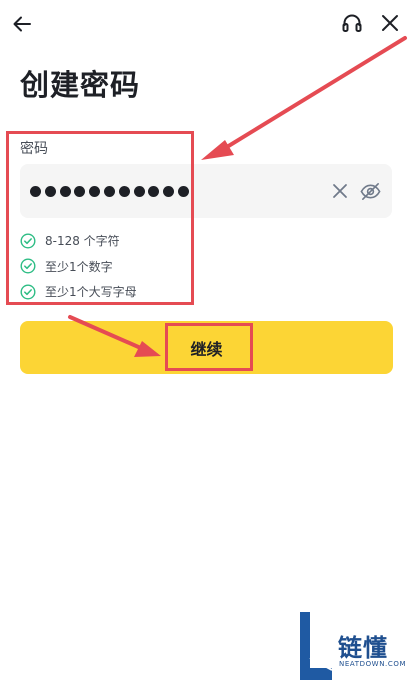  I want to click on rule-text: 8-128 个字符, so click(82, 241).